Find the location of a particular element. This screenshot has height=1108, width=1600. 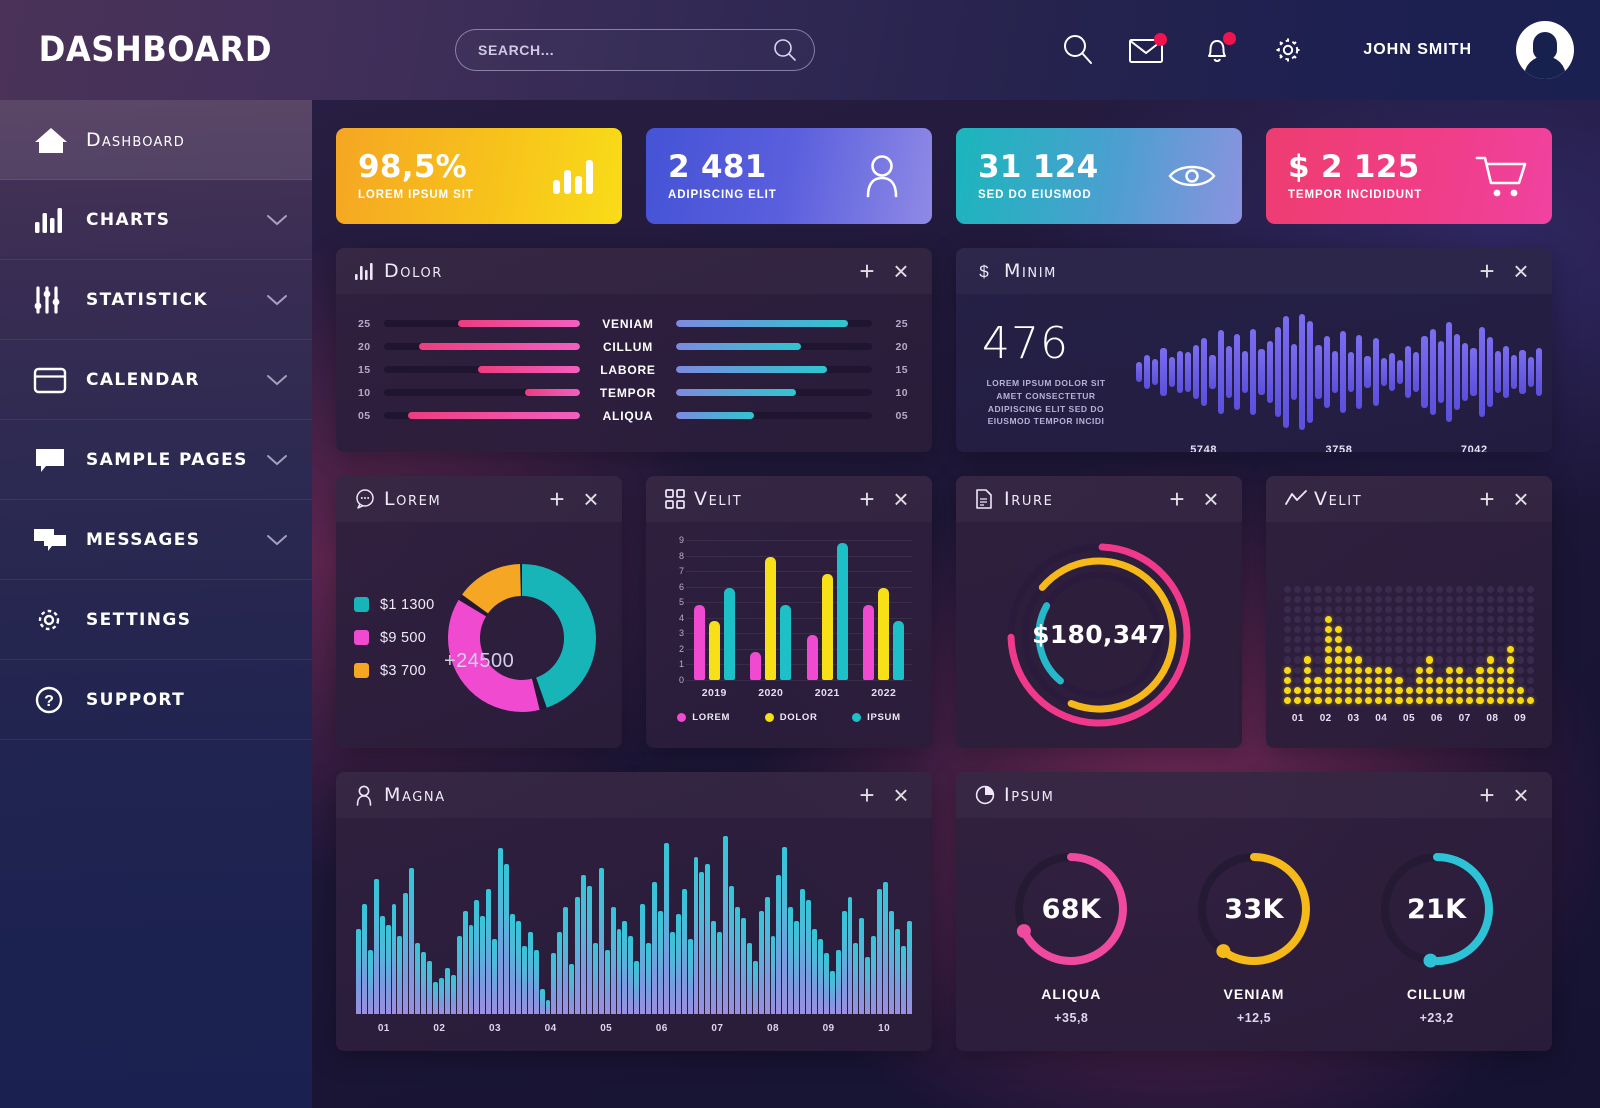

kpi-card-lorem-ipsum-sit: 98,5% LOREM IPSUM SIT is located at coordinates (479, 176).